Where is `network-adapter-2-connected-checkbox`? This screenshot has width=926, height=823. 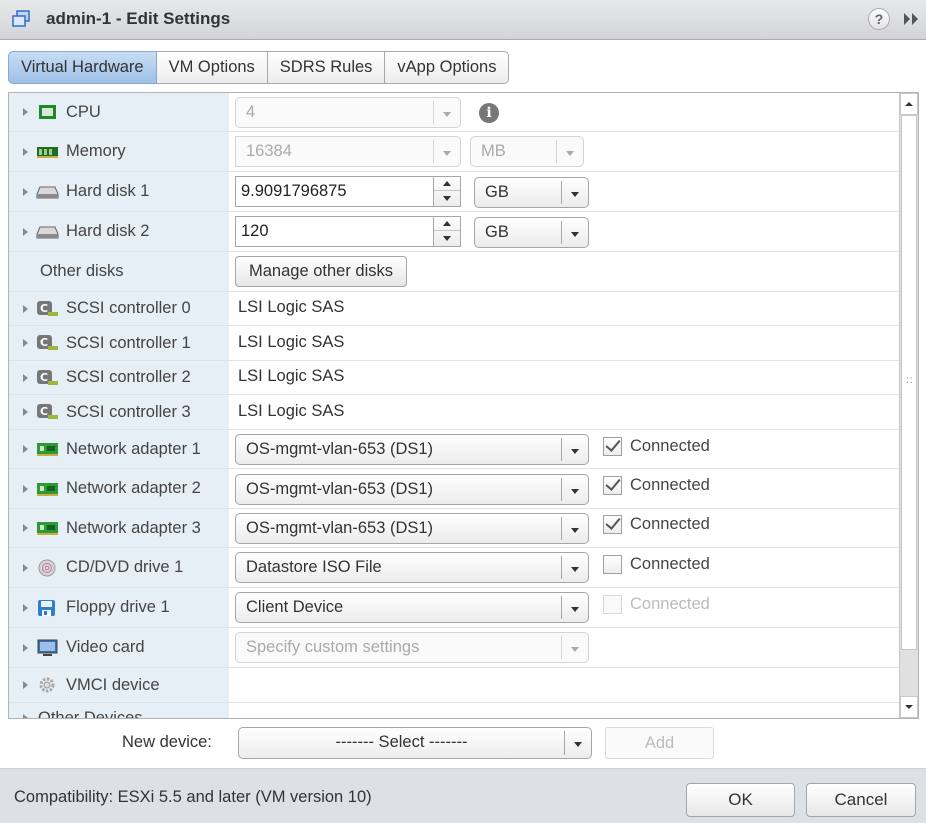
network-adapter-2-connected-checkbox is located at coordinates (612, 485).